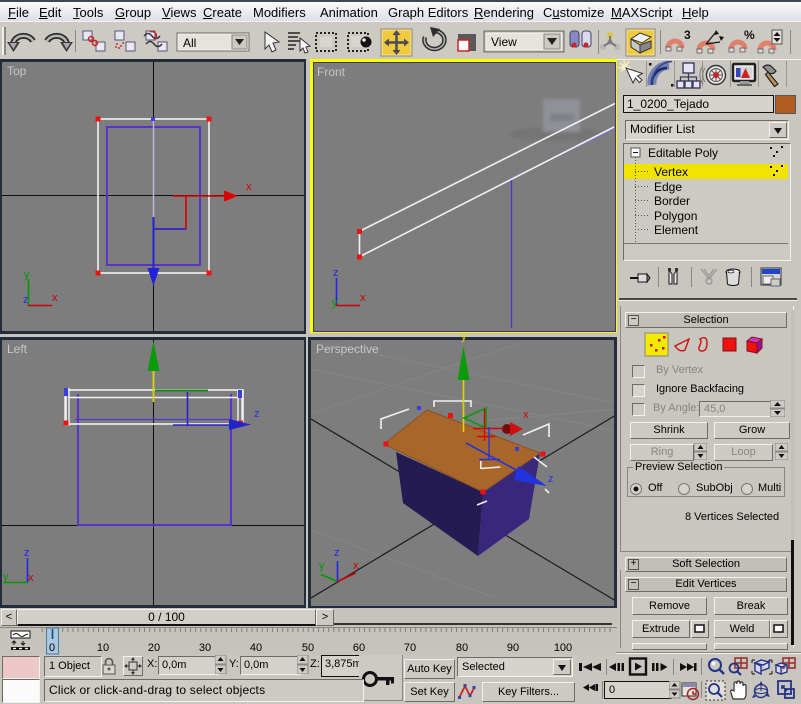 This screenshot has height=704, width=801. I want to click on svg-text: All, so click(189, 43).